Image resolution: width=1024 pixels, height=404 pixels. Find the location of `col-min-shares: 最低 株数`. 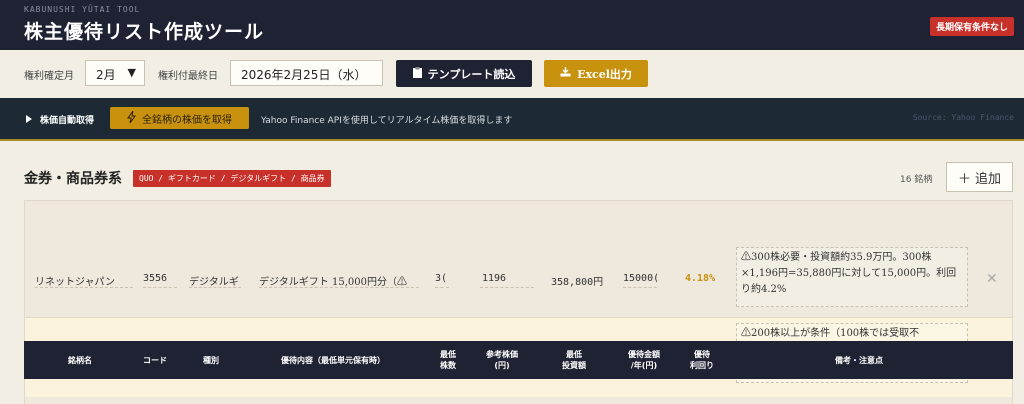

col-min-shares: 最低 株数 is located at coordinates (448, 360).